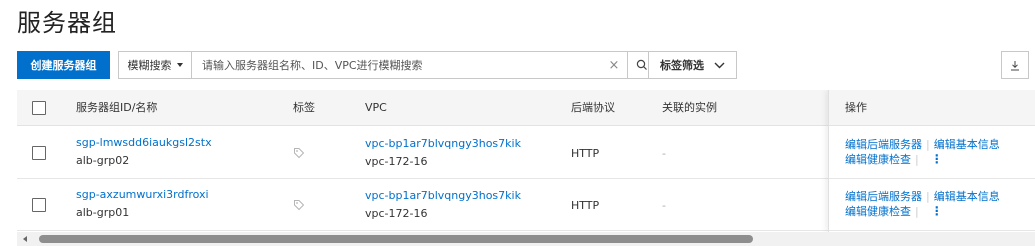  Describe the element at coordinates (932, 108) in the screenshot. I see `actions-header-cell: 操作` at that location.